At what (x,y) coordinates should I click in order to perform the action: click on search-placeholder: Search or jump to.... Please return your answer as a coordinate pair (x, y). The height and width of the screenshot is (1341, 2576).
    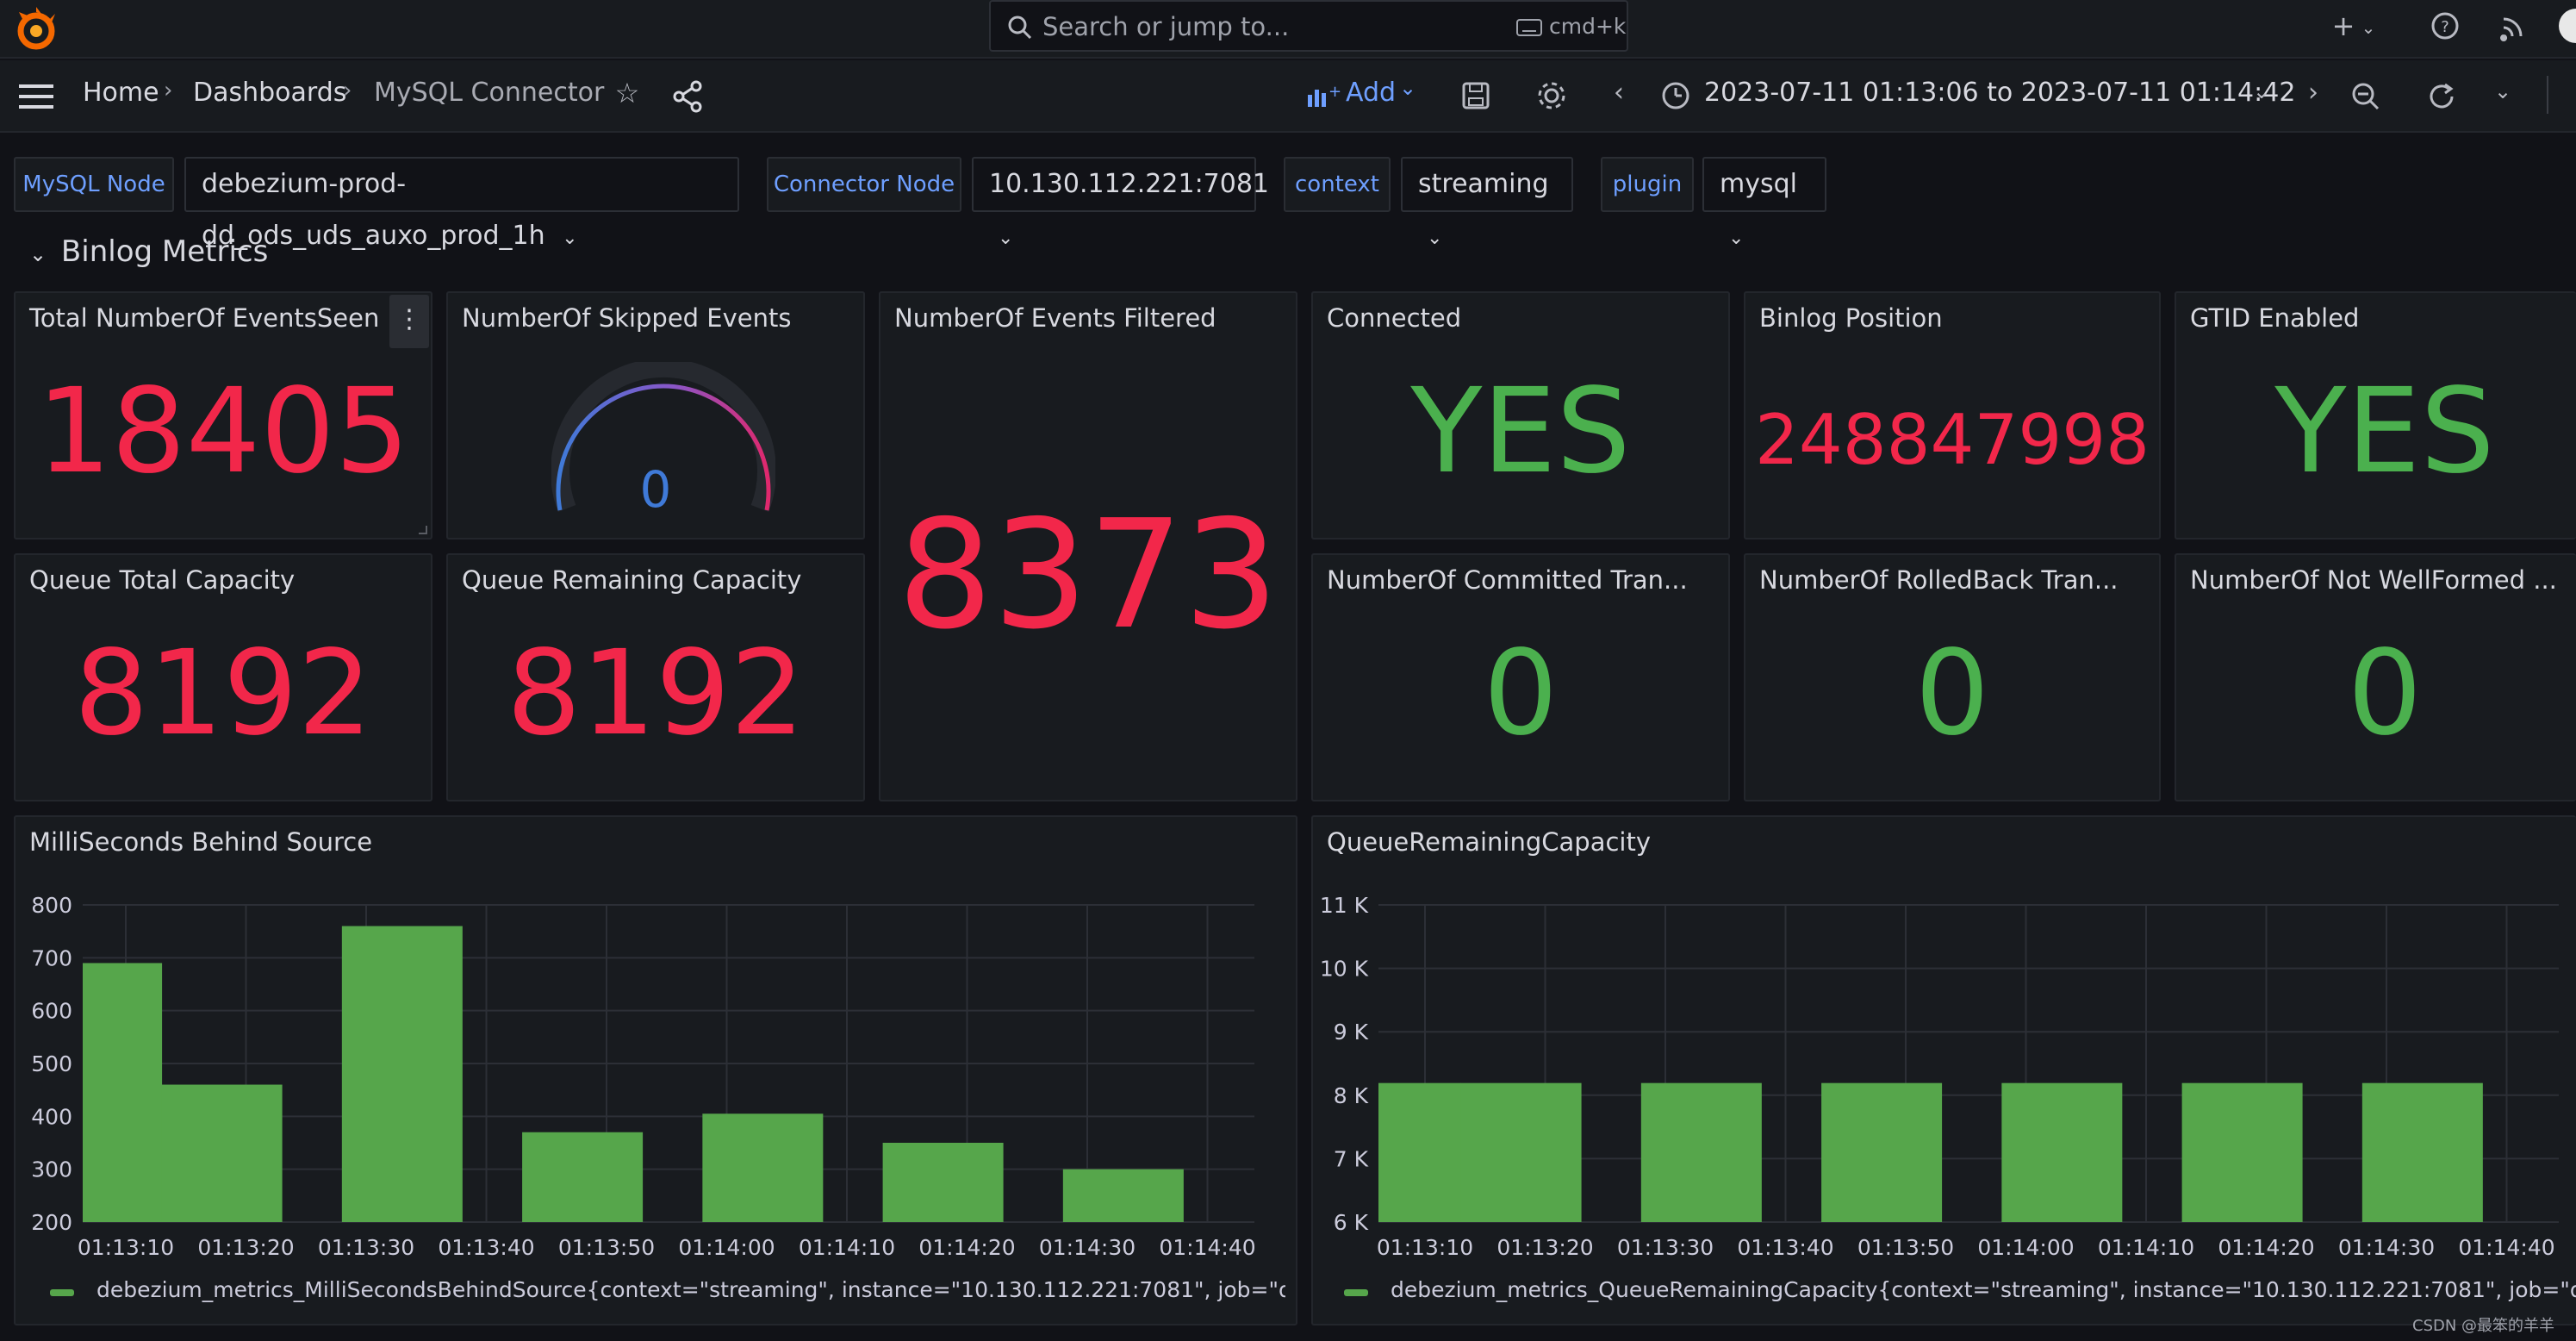
    Looking at the image, I should click on (1166, 26).